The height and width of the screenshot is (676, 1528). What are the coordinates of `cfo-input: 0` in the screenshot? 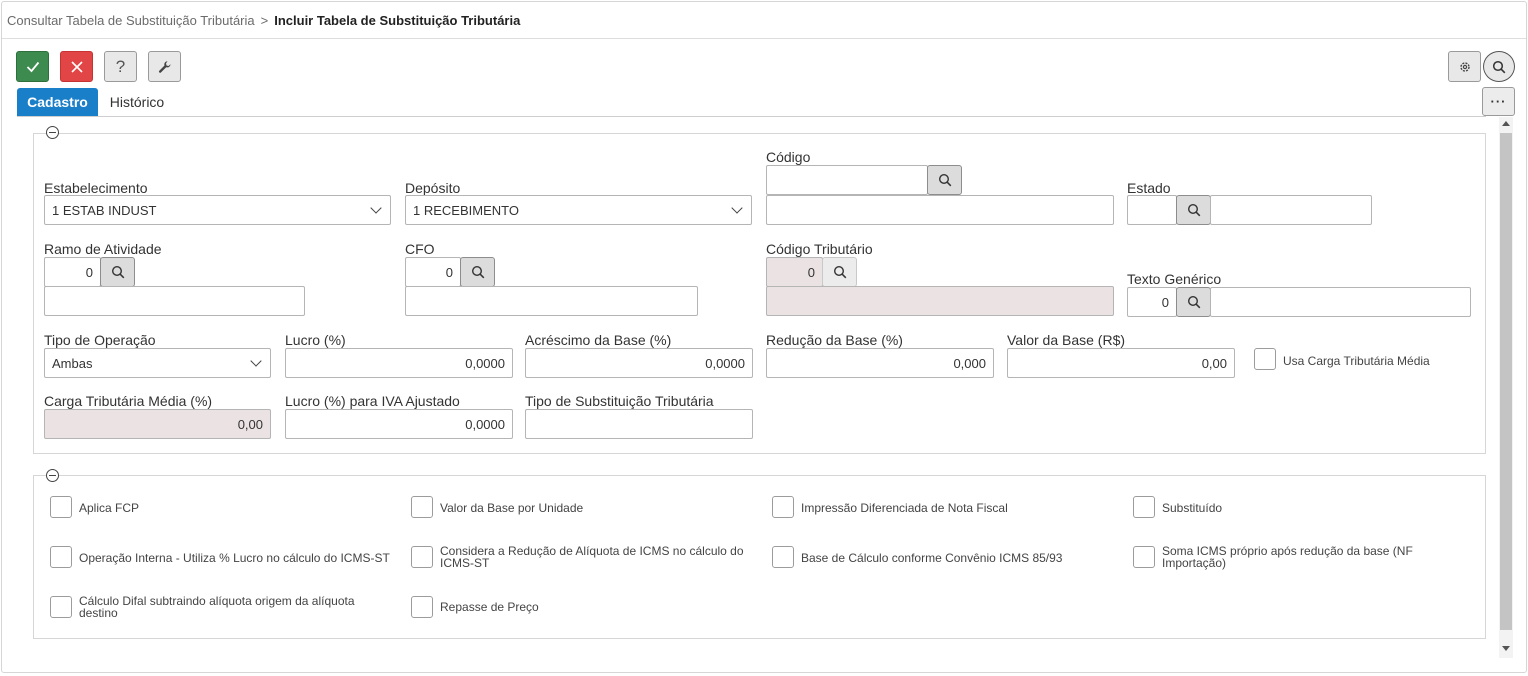 It's located at (433, 272).